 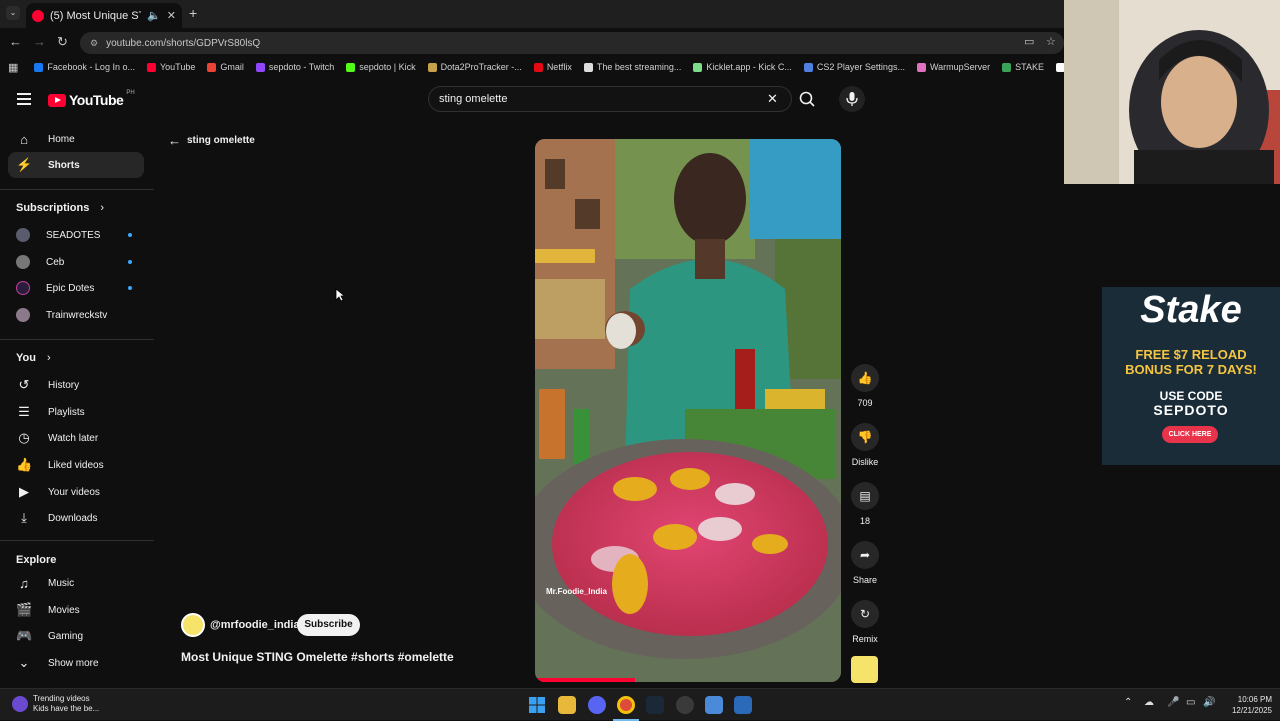 I want to click on back-to-search: ← sting omelette, so click(x=211, y=140).